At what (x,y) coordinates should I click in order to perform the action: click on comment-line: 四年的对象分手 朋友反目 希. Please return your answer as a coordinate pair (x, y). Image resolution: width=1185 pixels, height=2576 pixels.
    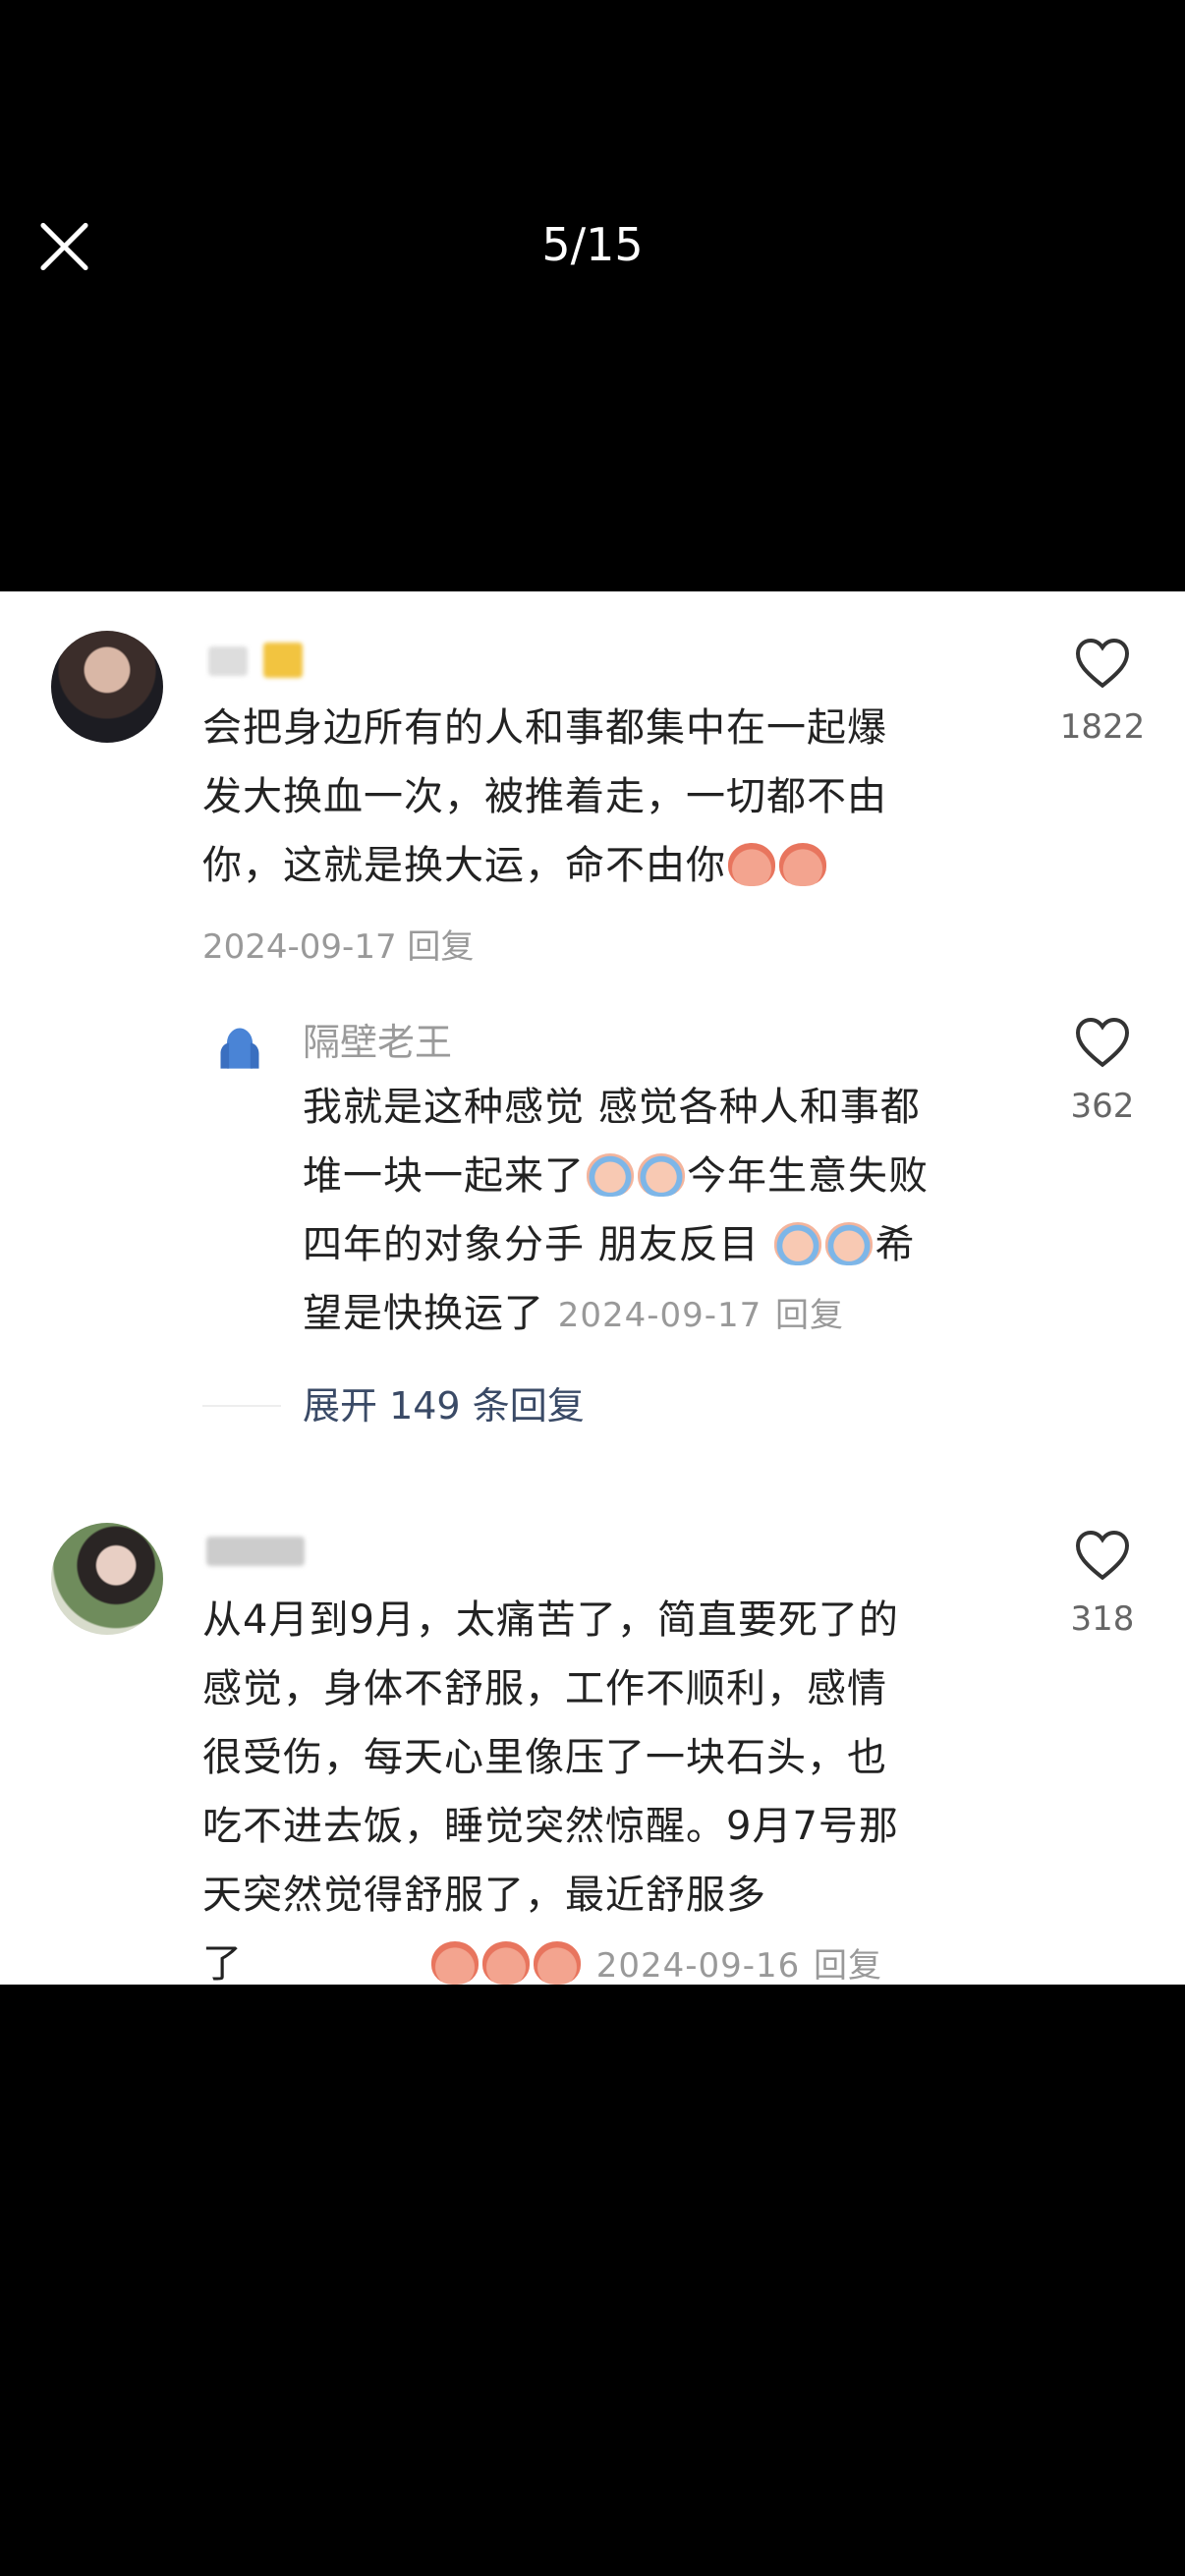
    Looking at the image, I should click on (616, 1244).